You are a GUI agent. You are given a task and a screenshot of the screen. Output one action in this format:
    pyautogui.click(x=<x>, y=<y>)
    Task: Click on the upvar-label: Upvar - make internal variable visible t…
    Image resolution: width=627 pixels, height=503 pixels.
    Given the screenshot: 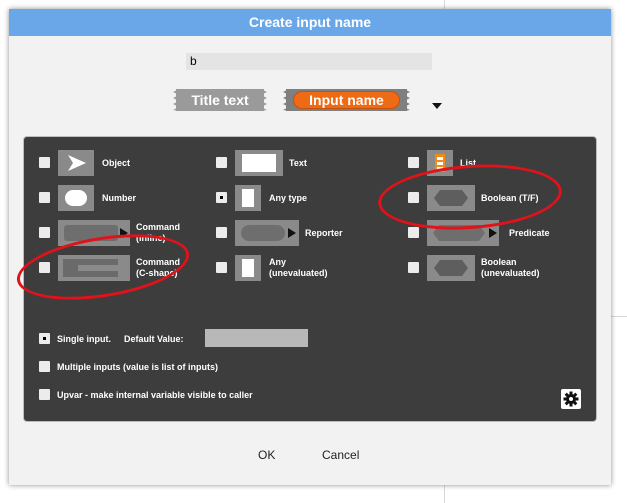 What is the action you would take?
    pyautogui.click(x=155, y=395)
    